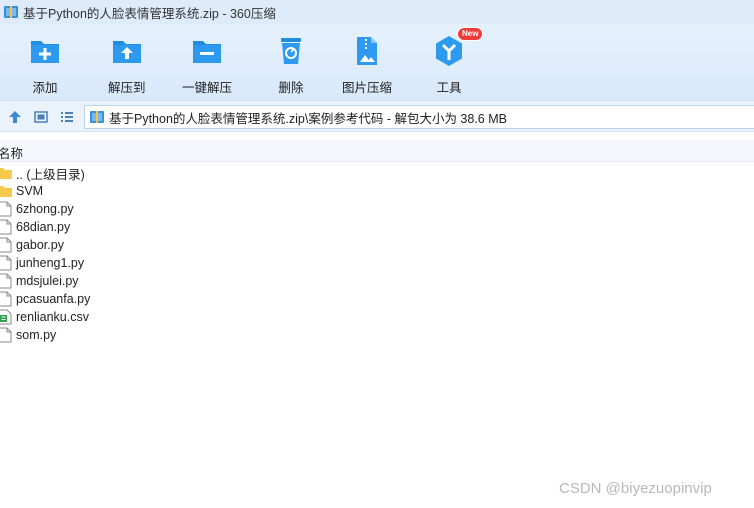 The width and height of the screenshot is (754, 508). What do you see at coordinates (41, 117) in the screenshot?
I see `thumbnail-view-icon` at bounding box center [41, 117].